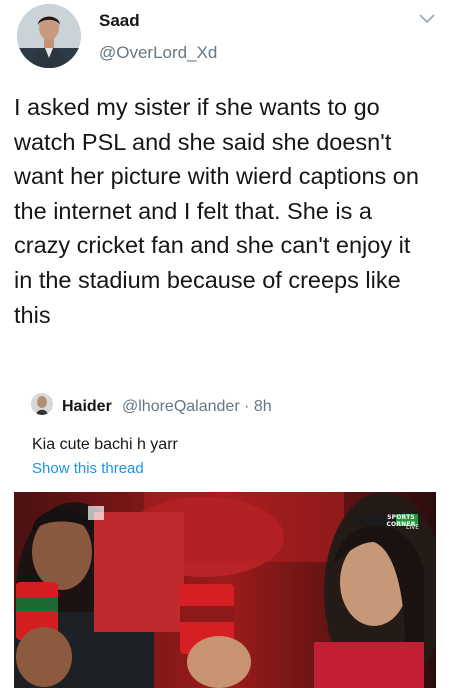 The height and width of the screenshot is (688, 450). I want to click on chevron-down-icon, so click(427, 19).